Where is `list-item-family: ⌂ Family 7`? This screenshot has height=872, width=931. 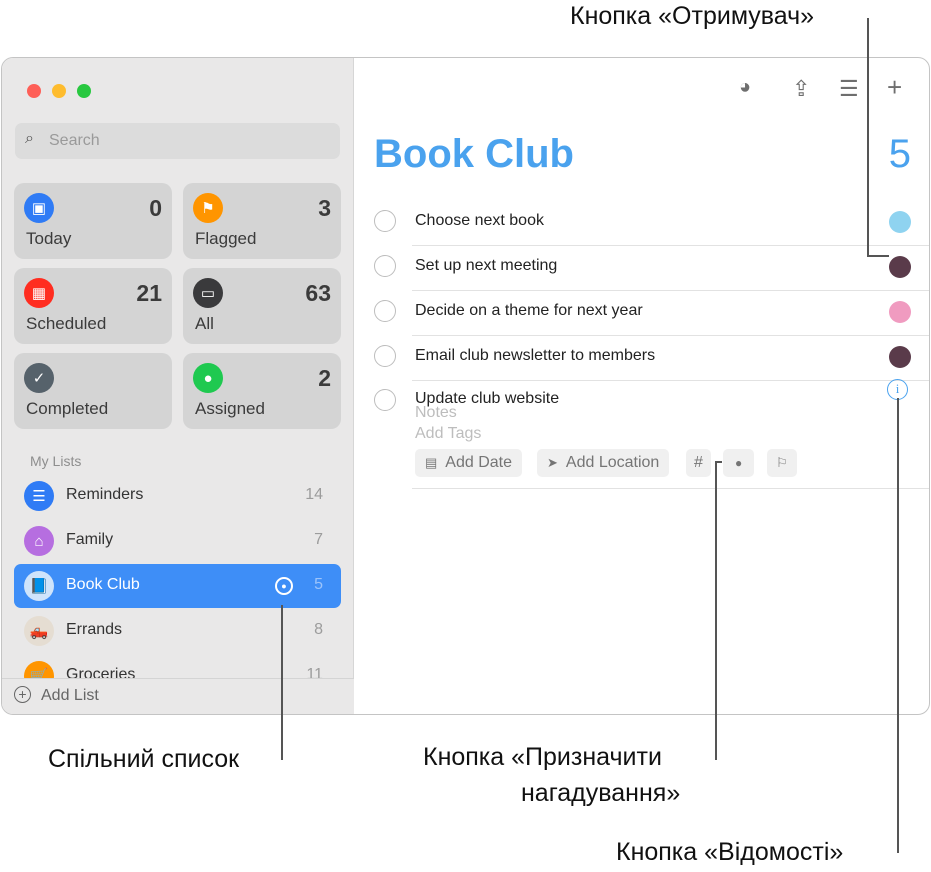
list-item-family: ⌂ Family 7 is located at coordinates (177, 541).